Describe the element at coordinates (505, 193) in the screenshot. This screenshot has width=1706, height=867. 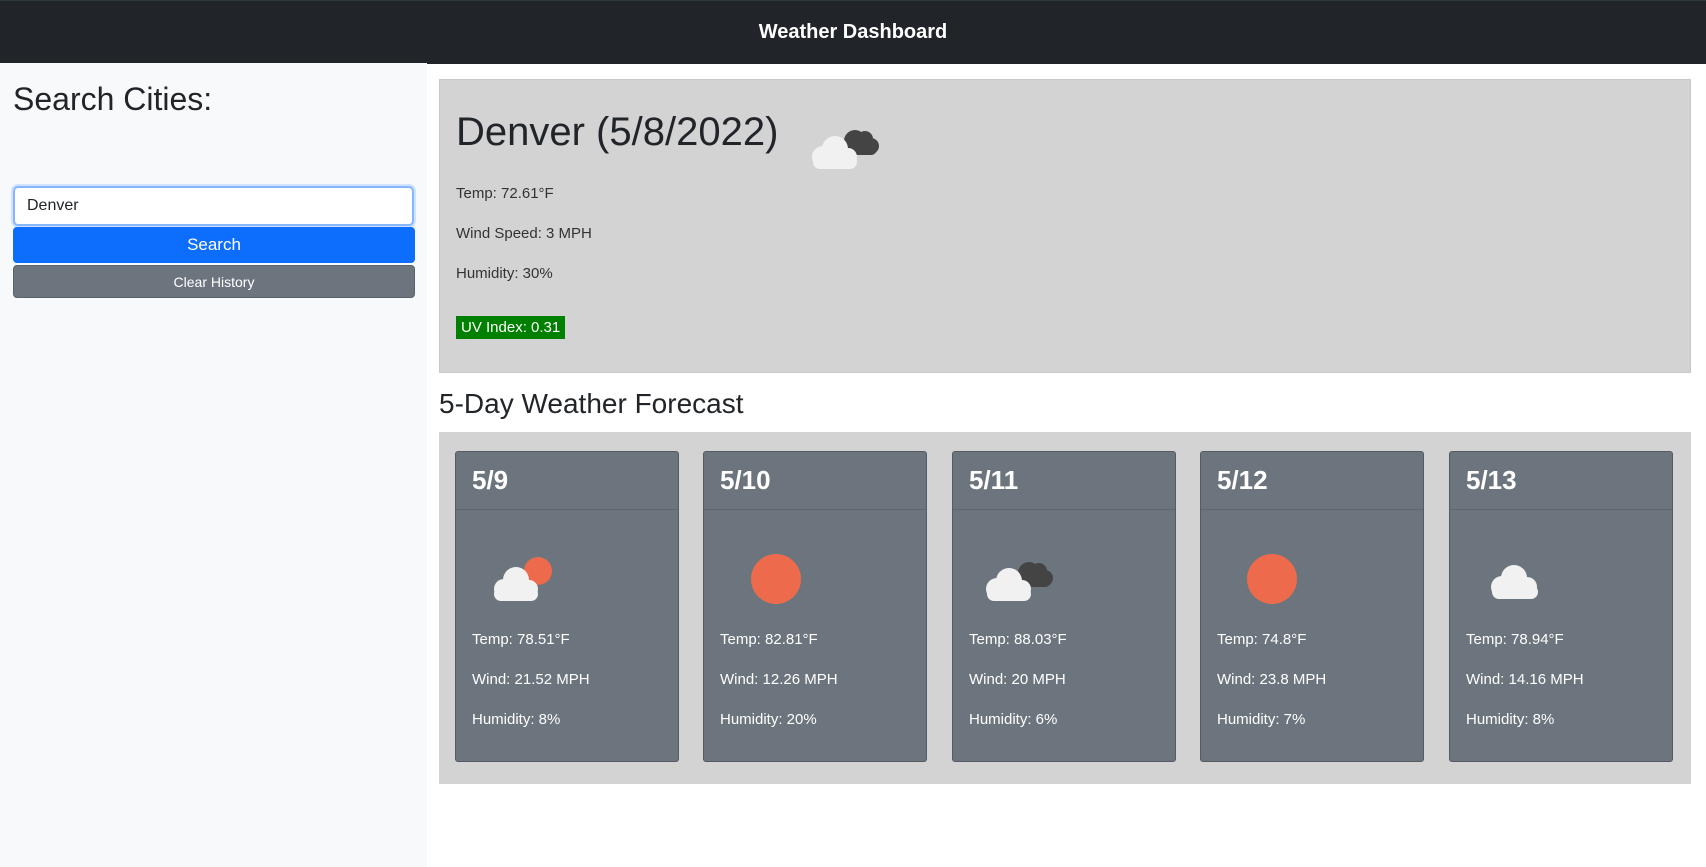
I see `current-temp: Temp: 72.61°F` at that location.